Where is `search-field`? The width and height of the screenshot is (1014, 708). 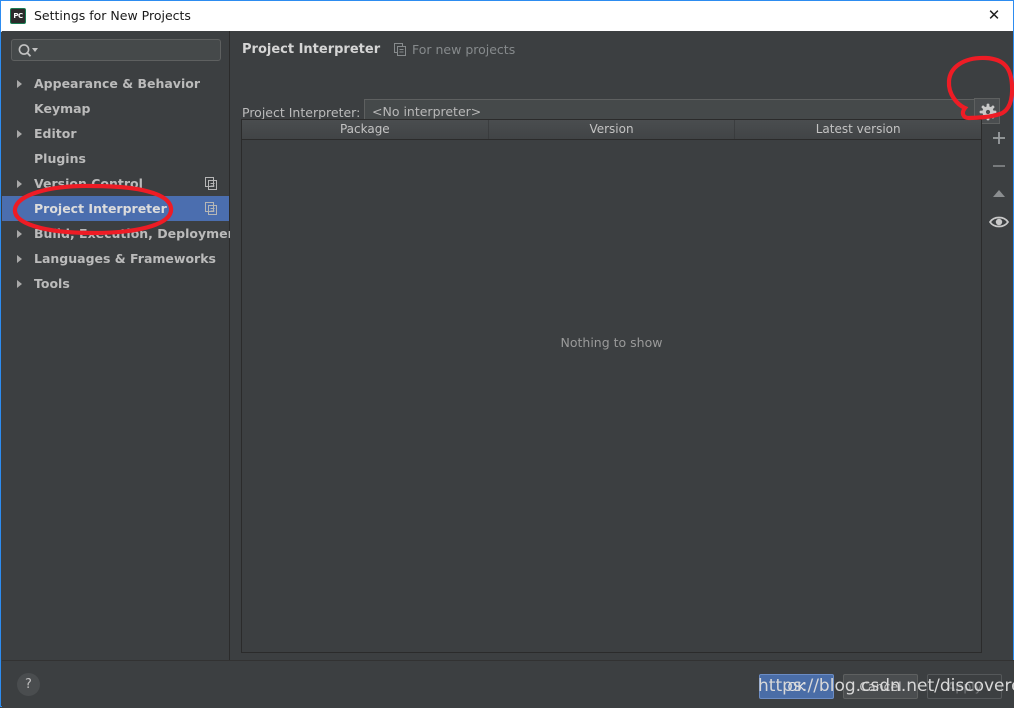 search-field is located at coordinates (116, 50).